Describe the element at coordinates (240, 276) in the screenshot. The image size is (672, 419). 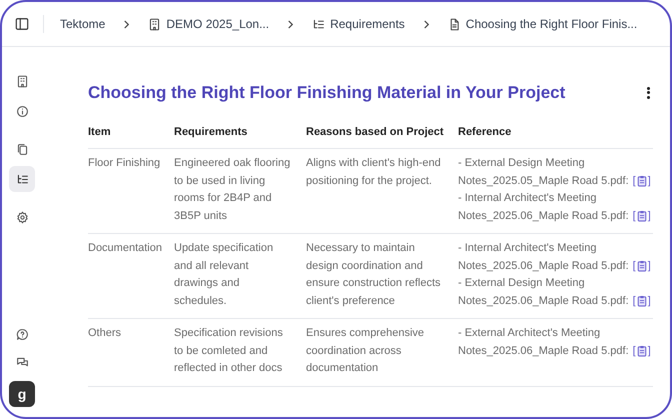
I see `table-cell: Update specification and all relevant drawings and schedules.` at that location.